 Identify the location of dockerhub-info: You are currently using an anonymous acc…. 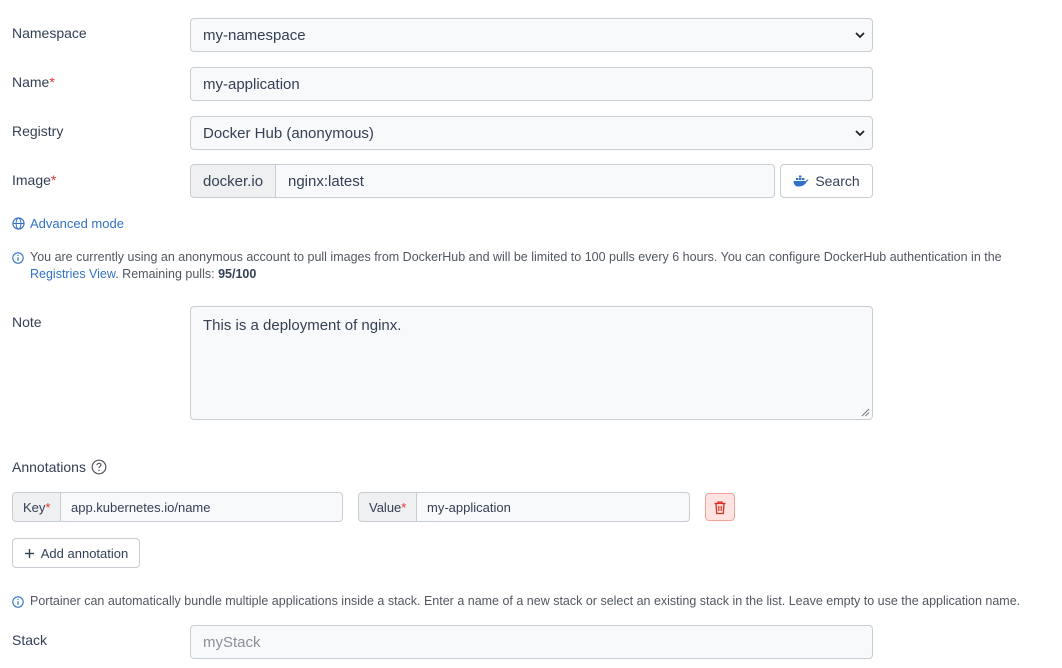
(532, 266).